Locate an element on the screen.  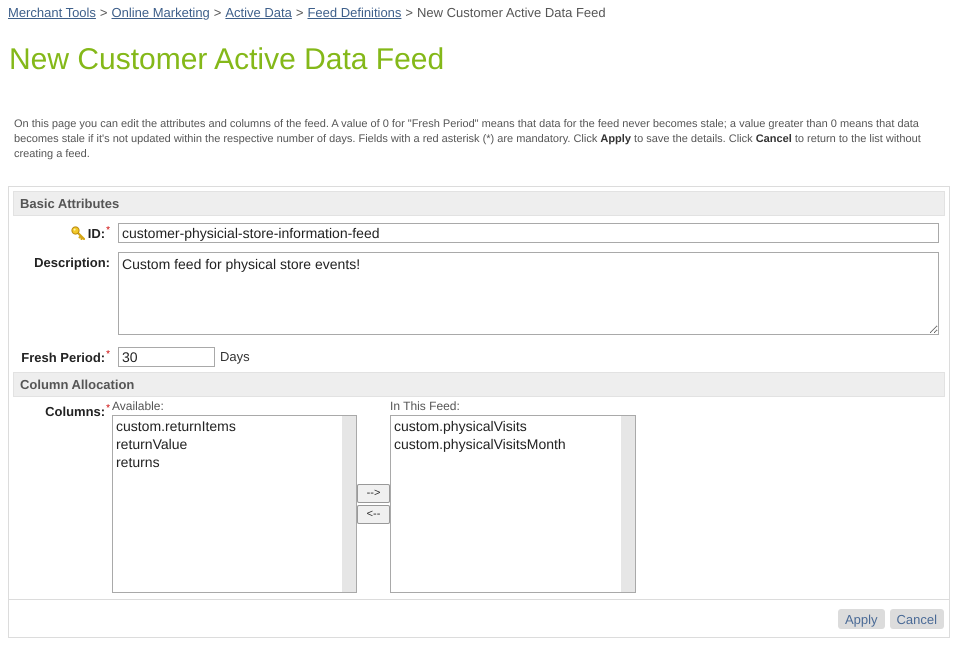
list-option: custom.physicalVisitsMonth is located at coordinates (506, 444).